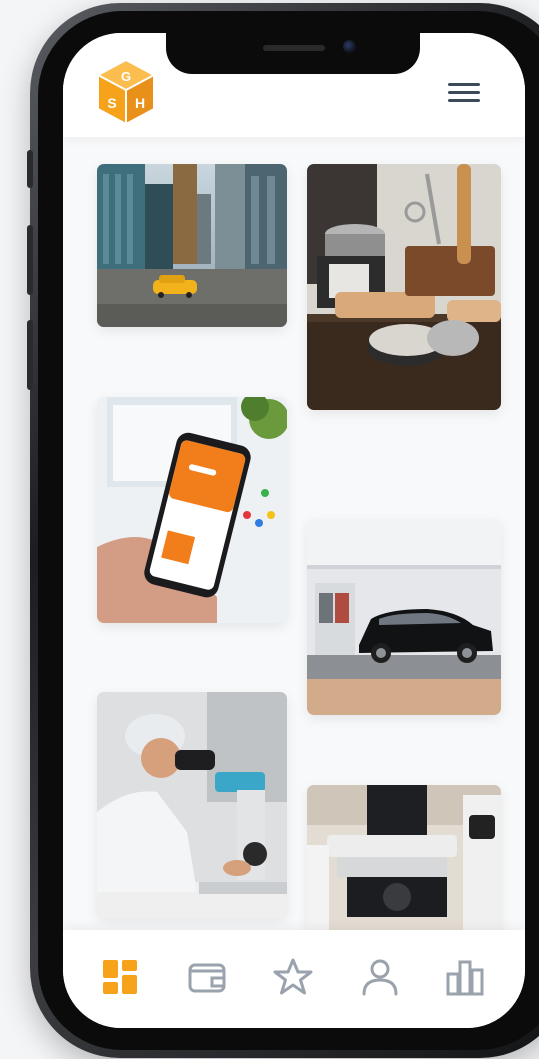 The image size is (539, 1059). Describe the element at coordinates (30, 260) in the screenshot. I see `volume-up-button` at that location.